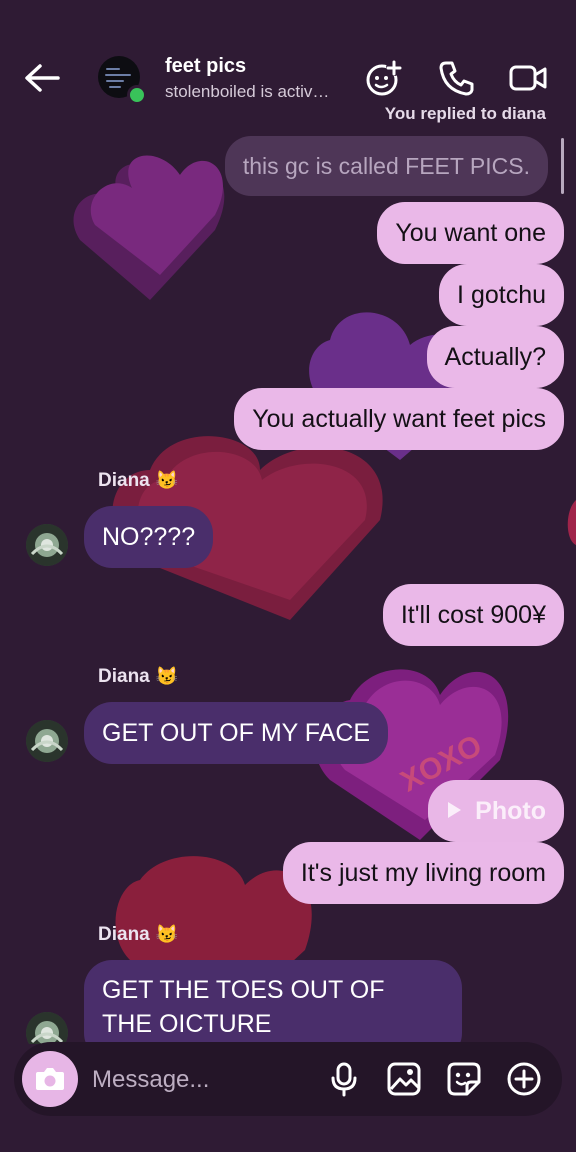  Describe the element at coordinates (562, 166) in the screenshot. I see `scroll-indicator` at that location.